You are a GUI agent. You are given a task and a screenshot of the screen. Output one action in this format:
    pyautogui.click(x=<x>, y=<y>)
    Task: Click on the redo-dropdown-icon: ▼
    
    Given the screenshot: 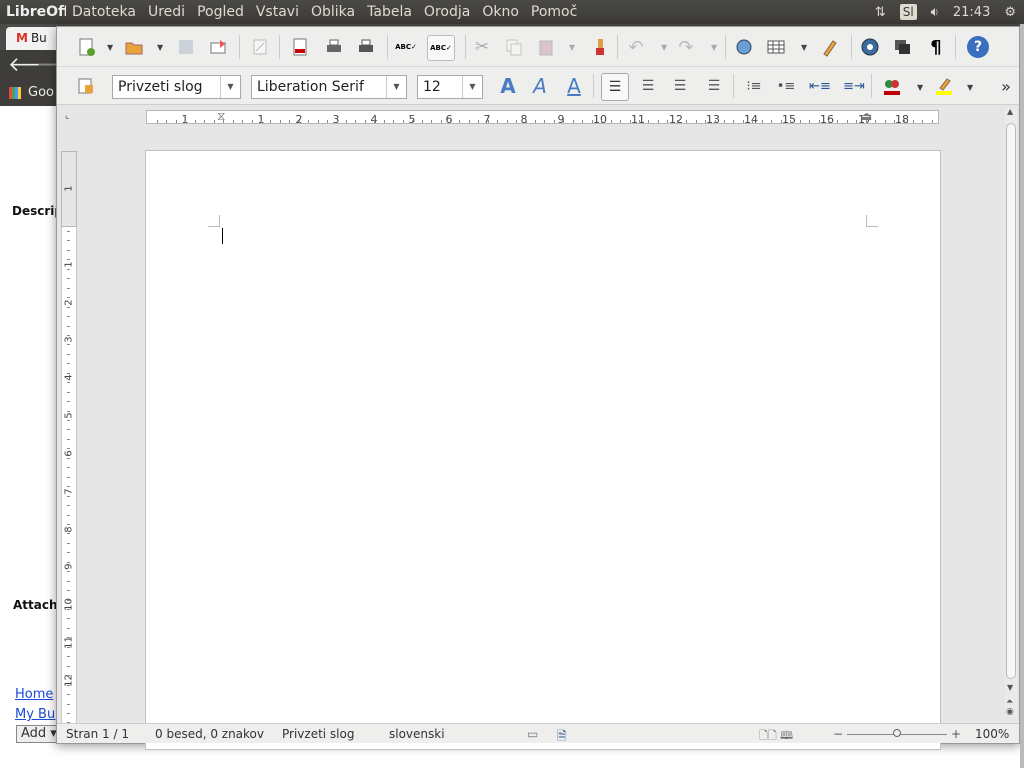 What is the action you would take?
    pyautogui.click(x=714, y=47)
    